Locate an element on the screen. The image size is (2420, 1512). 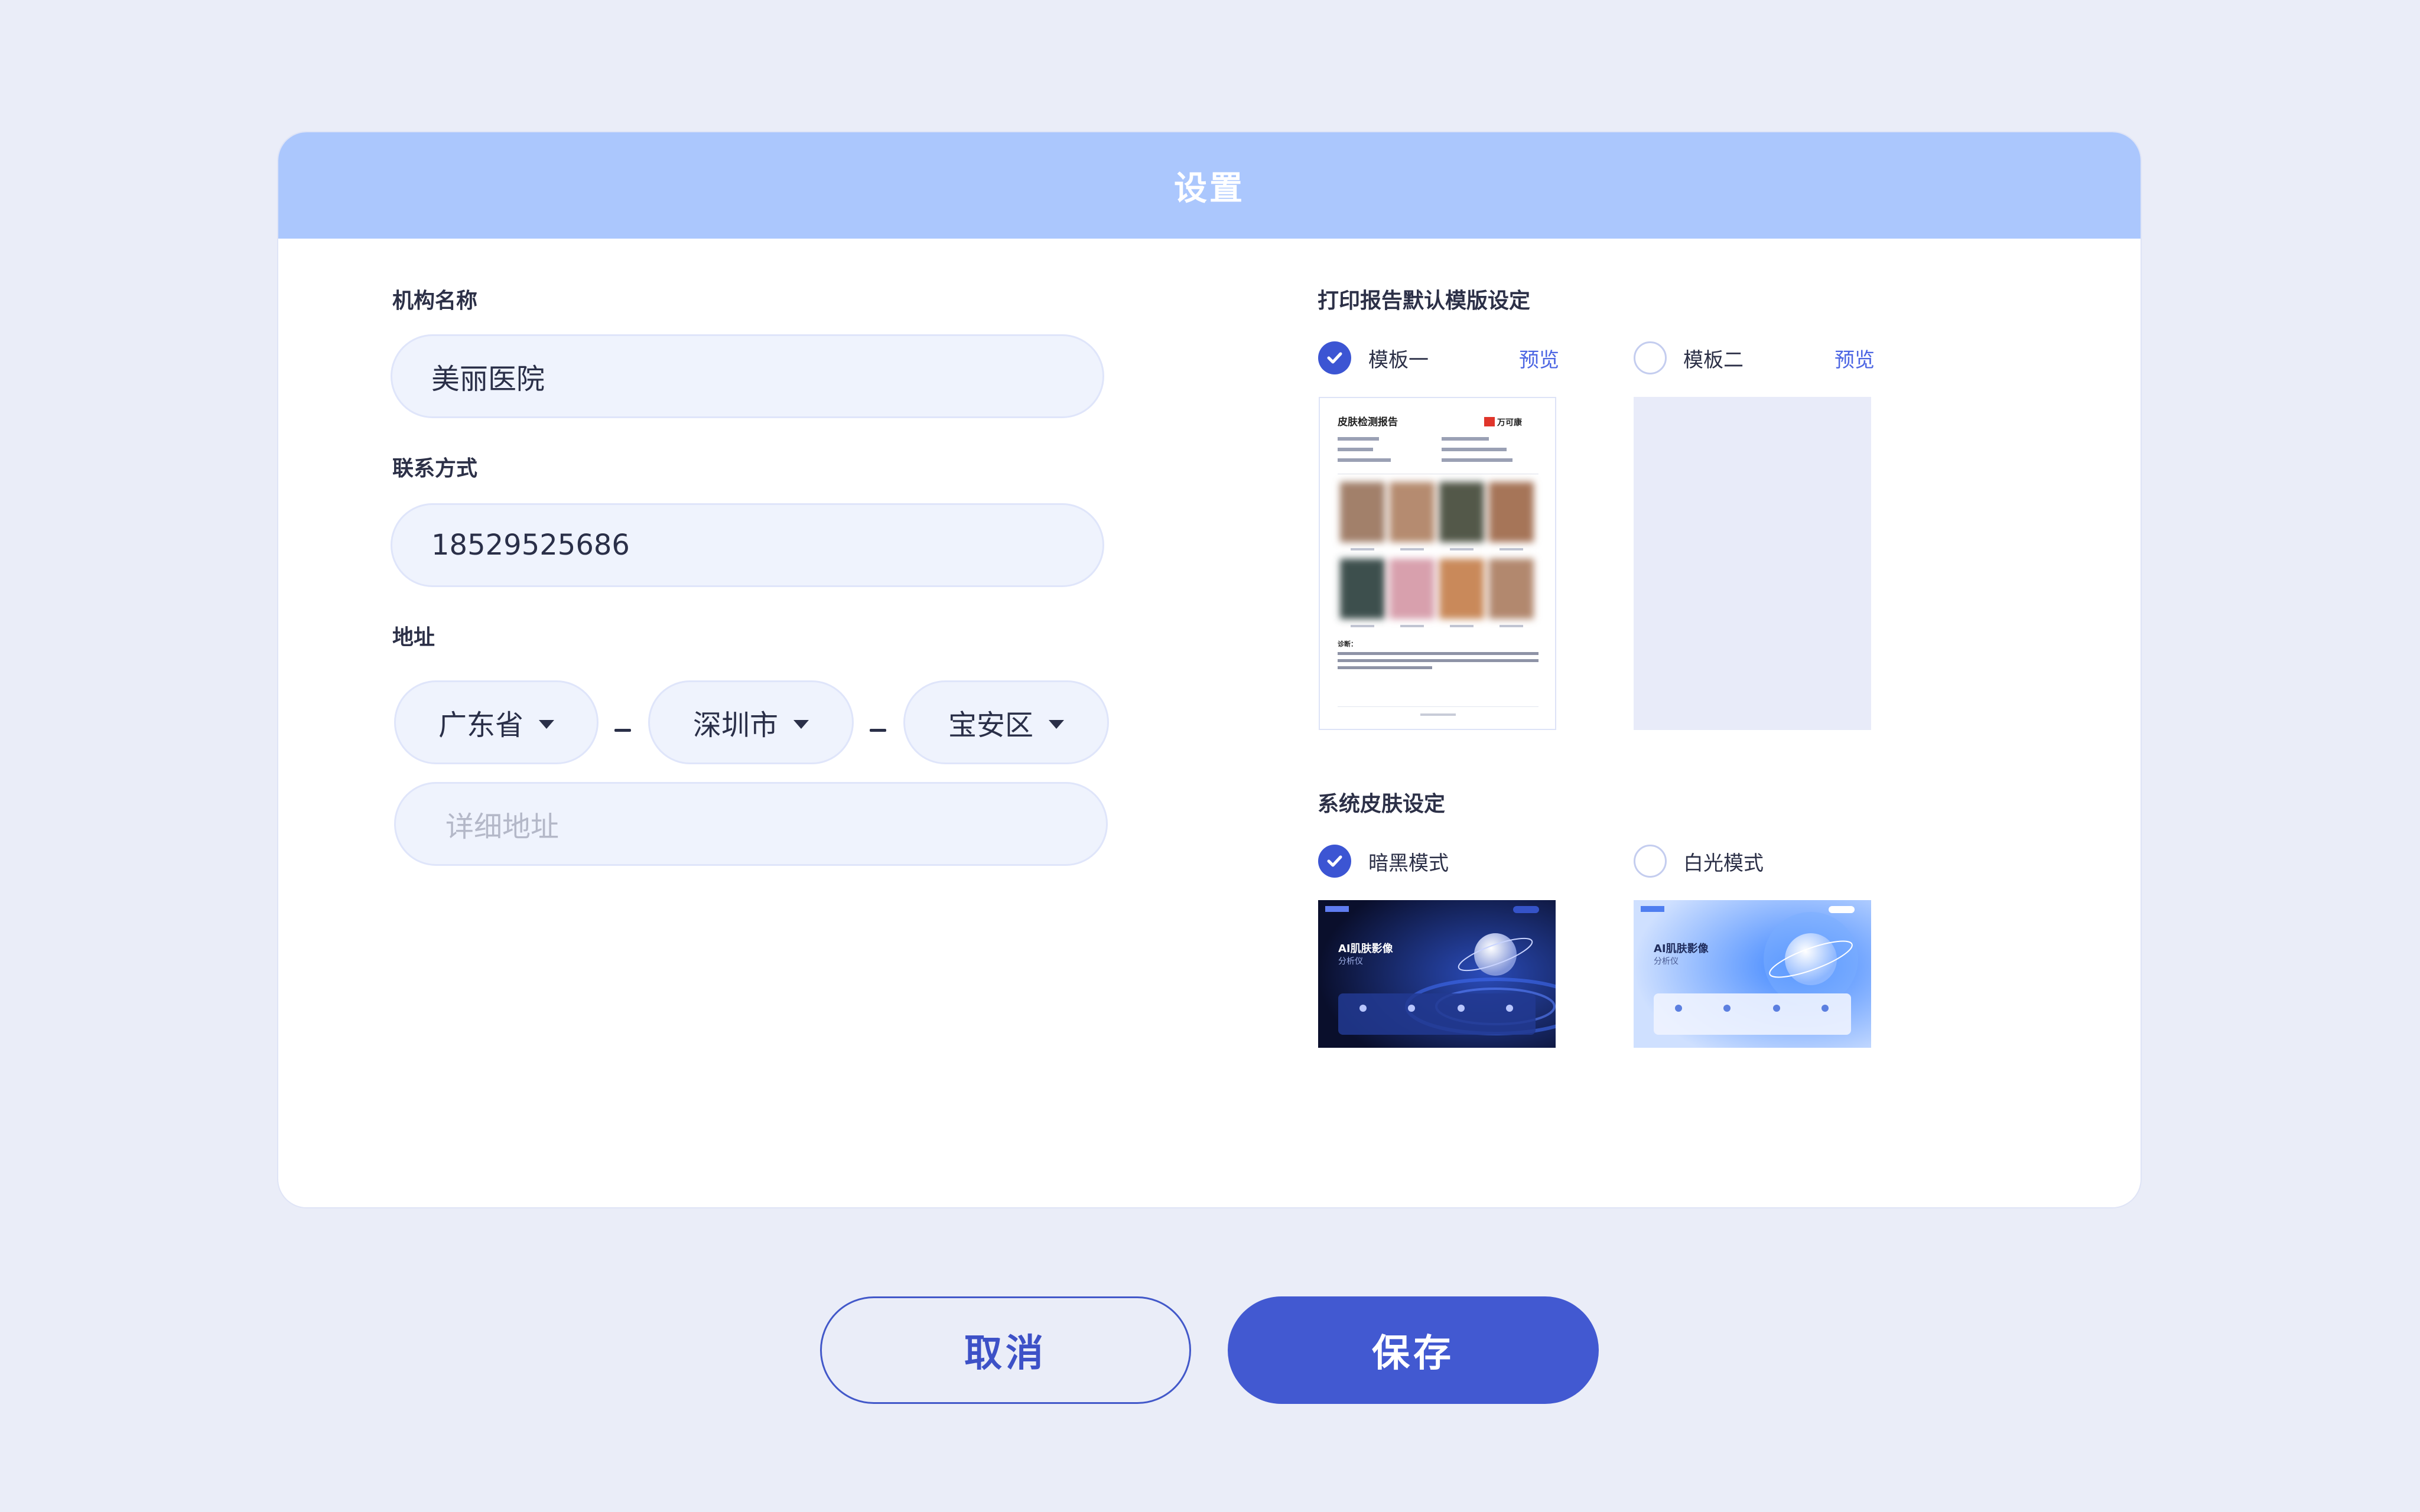
district-value: 宝安区 is located at coordinates (990, 725).